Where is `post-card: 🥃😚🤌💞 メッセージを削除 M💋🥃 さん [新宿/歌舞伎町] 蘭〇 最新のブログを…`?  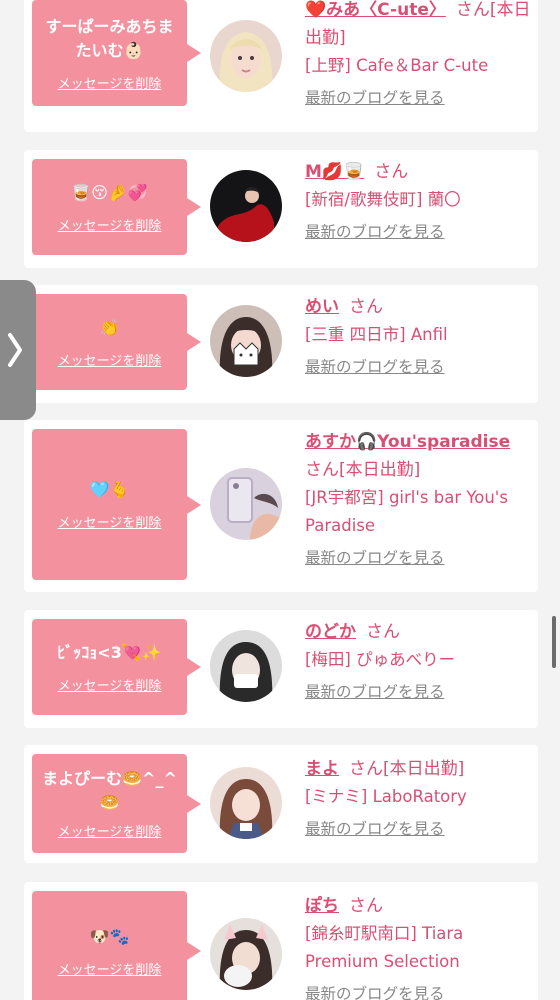
post-card: 🥃😚🤌💞 メッセージを削除 M💋🥃 さん [新宿/歌舞伎町] 蘭〇 最新のブログを… is located at coordinates (281, 209).